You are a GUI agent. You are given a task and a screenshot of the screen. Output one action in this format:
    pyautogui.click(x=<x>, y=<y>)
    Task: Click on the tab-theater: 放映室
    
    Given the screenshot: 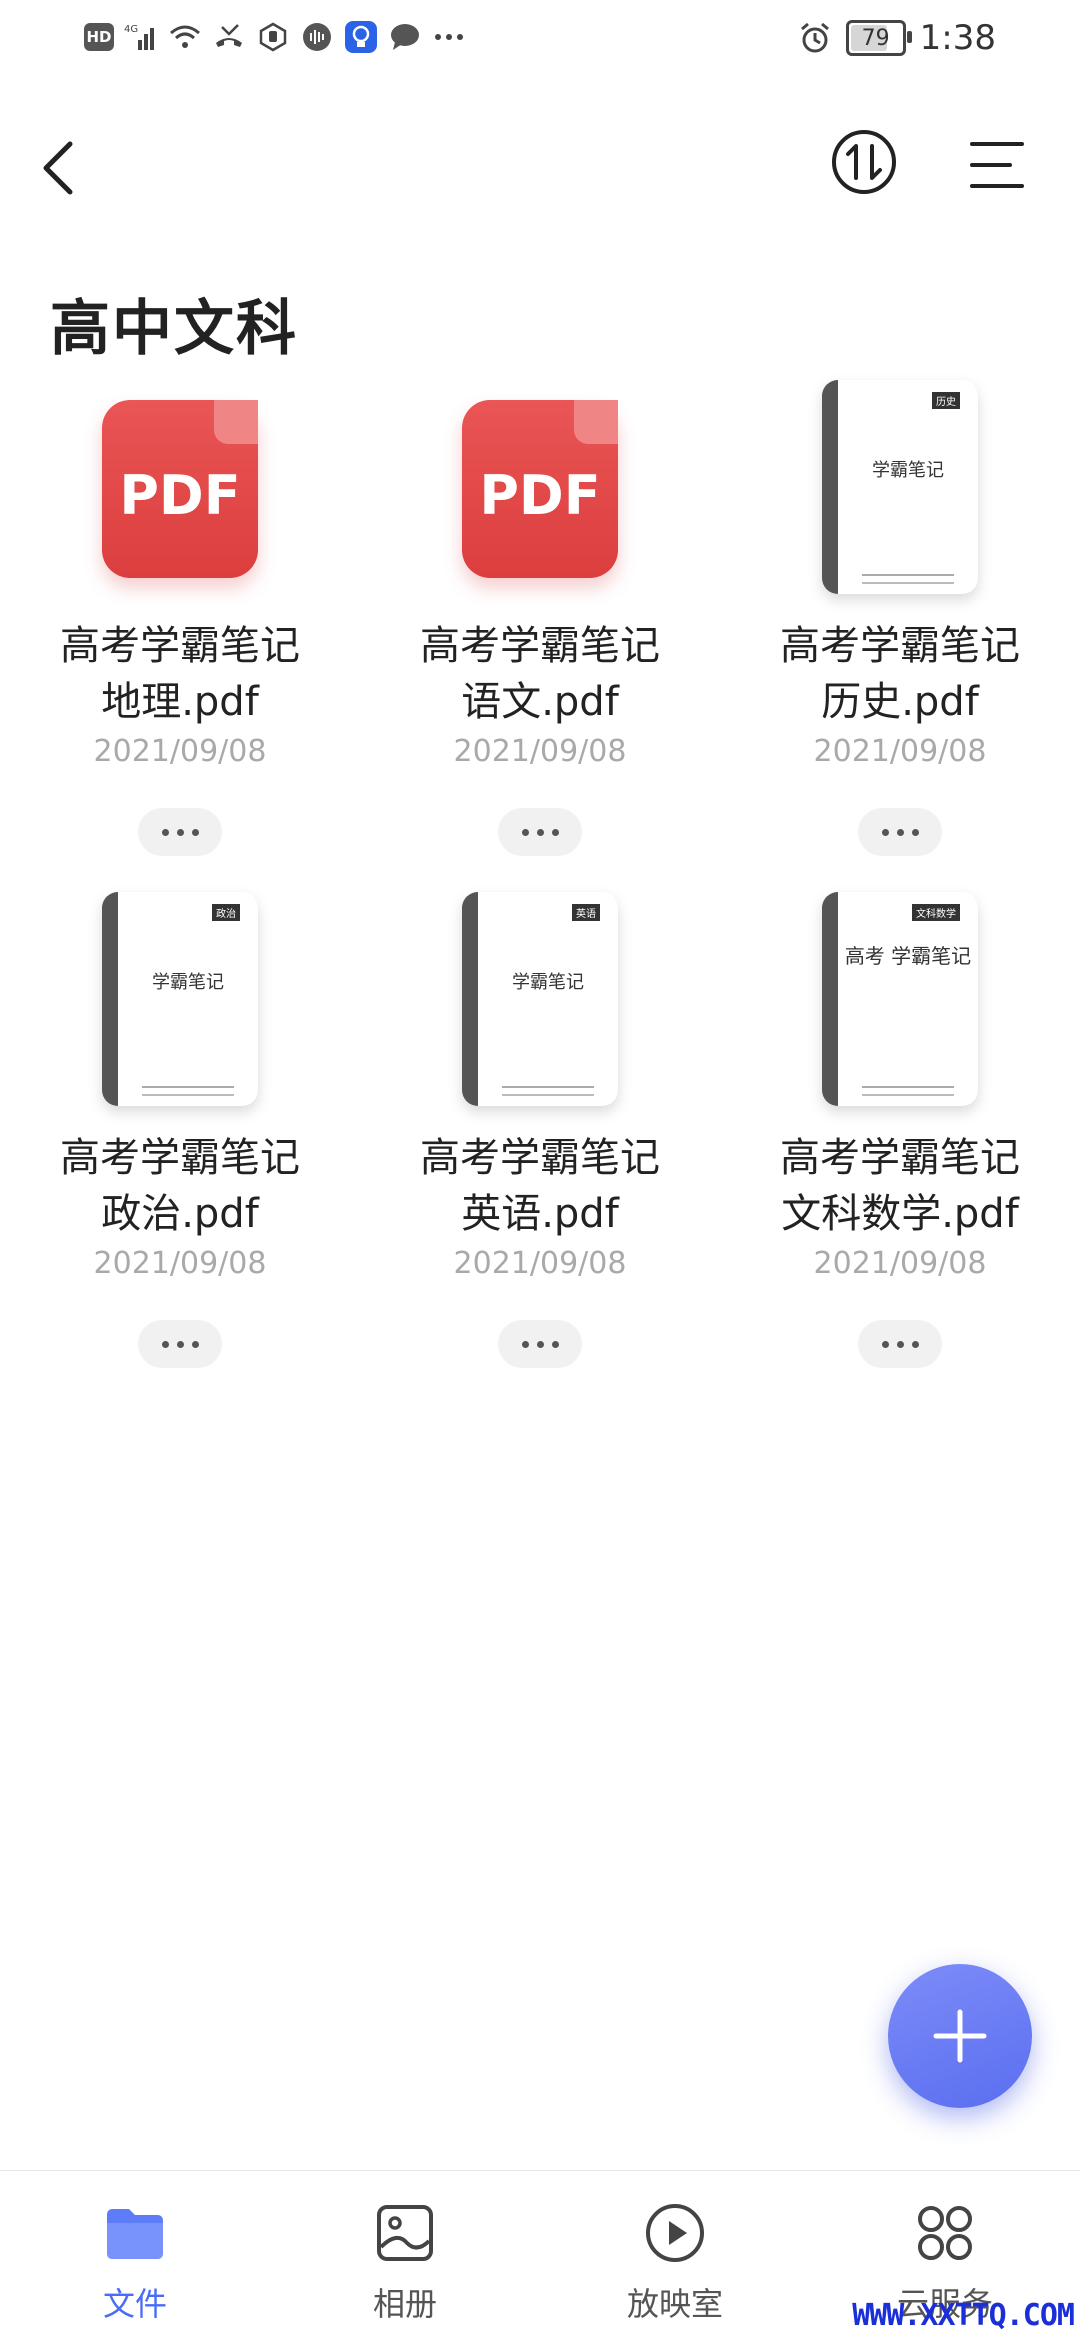 What is the action you would take?
    pyautogui.click(x=675, y=2271)
    